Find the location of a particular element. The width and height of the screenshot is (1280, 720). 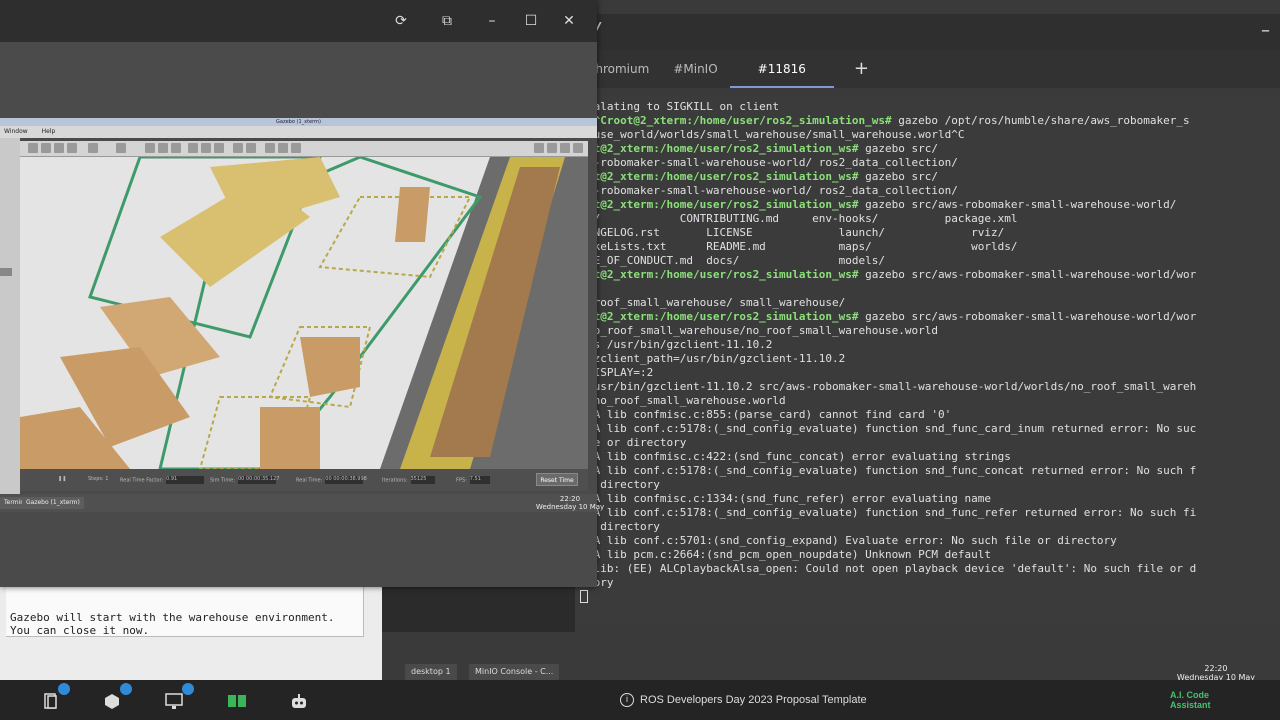

clock-date: Wednesday 10 May is located at coordinates (570, 507).